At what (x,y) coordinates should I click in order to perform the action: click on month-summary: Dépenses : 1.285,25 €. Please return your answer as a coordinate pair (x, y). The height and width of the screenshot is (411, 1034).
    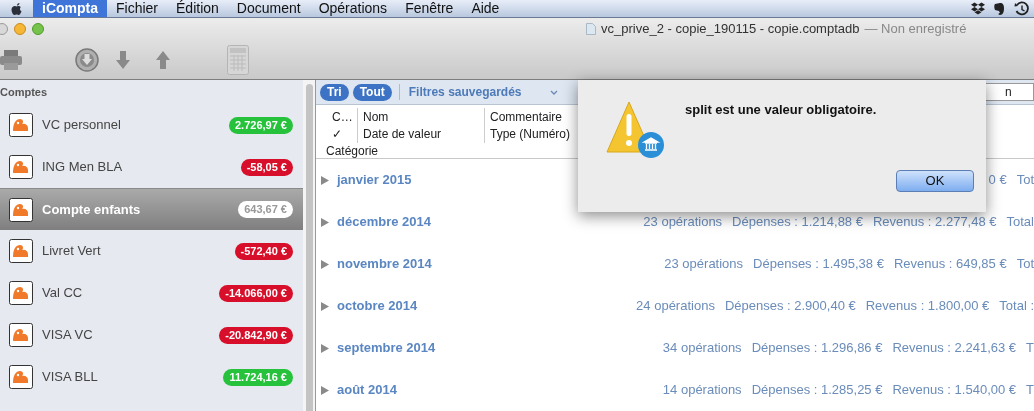
    Looking at the image, I should click on (817, 390).